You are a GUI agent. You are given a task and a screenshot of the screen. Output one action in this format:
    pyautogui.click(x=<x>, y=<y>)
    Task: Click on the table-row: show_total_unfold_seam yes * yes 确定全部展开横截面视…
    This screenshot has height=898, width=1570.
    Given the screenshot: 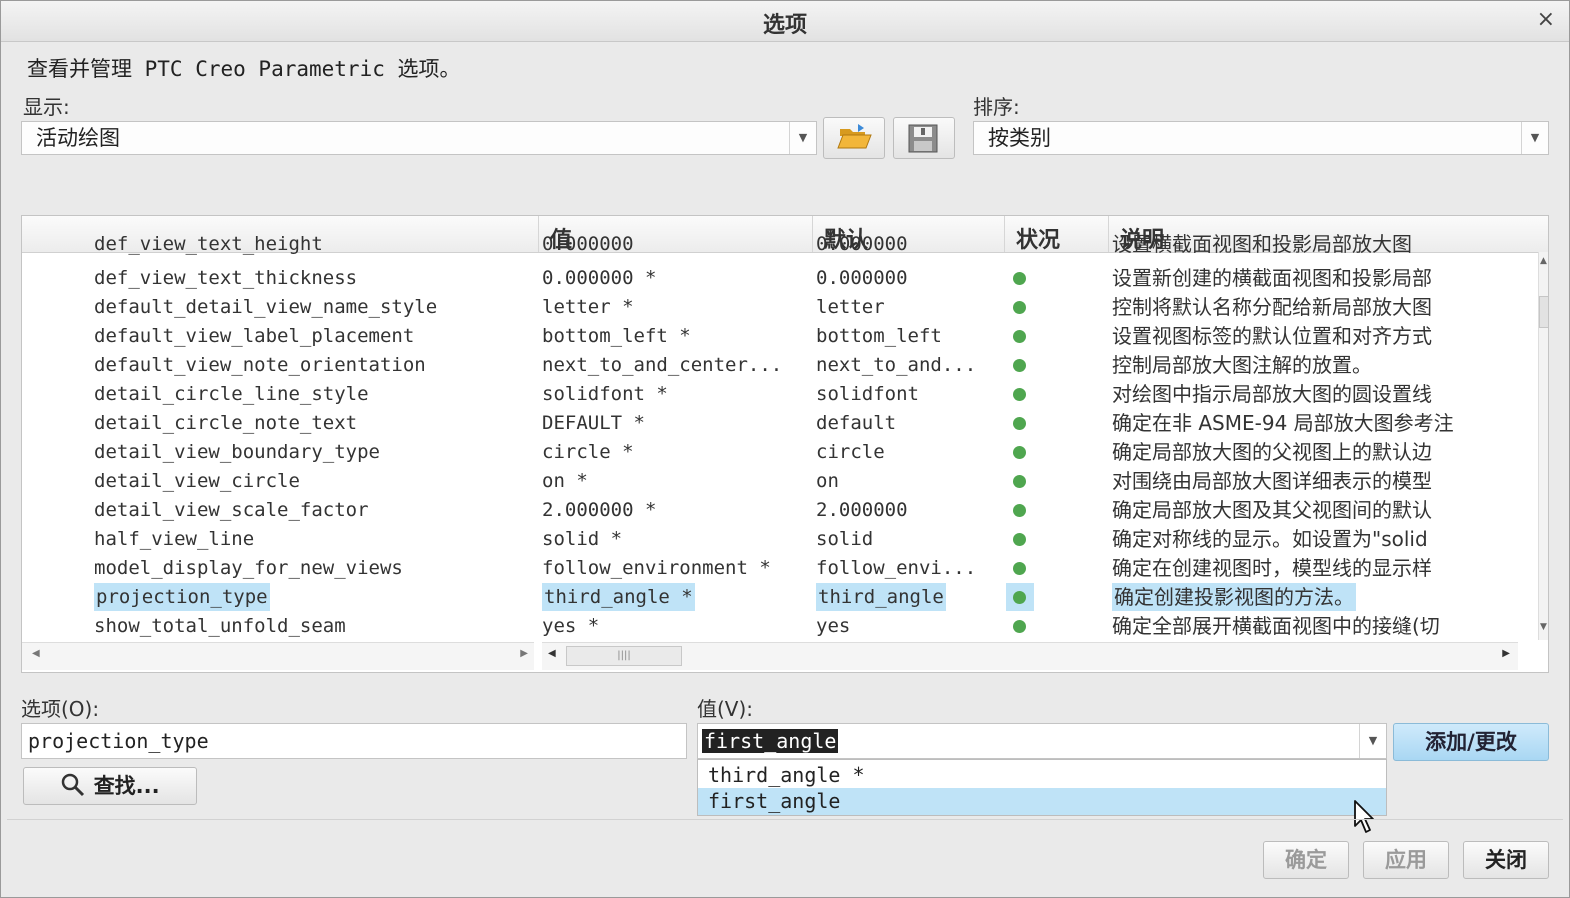 What is the action you would take?
    pyautogui.click(x=770, y=626)
    